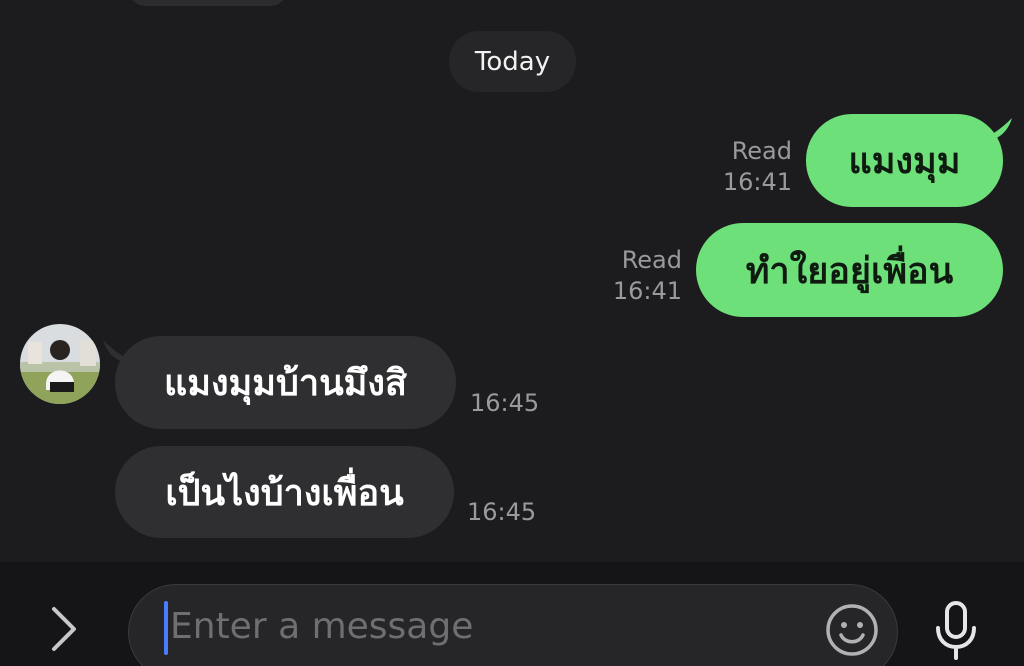  What do you see at coordinates (284, 492) in the screenshot?
I see `incoming-message: เป็นไงบ้างเพื่อน` at bounding box center [284, 492].